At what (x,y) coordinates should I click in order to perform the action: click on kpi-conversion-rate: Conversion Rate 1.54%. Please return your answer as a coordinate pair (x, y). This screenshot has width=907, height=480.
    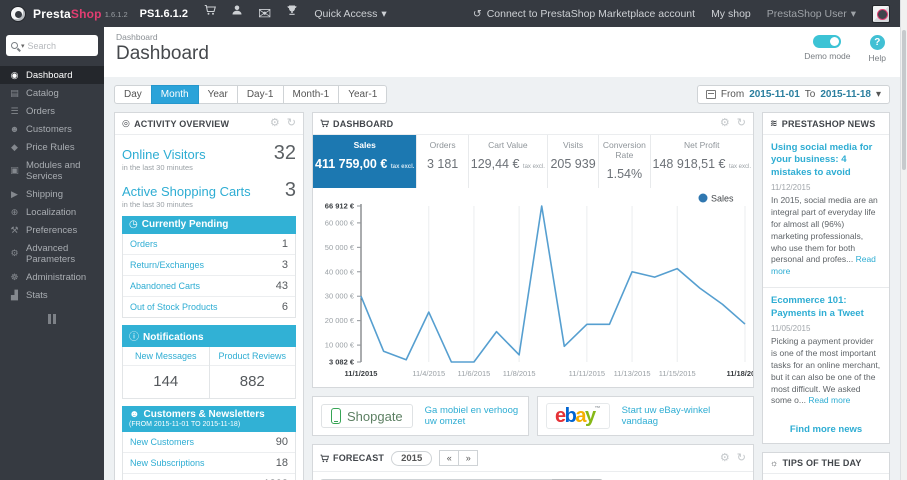
    Looking at the image, I should click on (623, 161).